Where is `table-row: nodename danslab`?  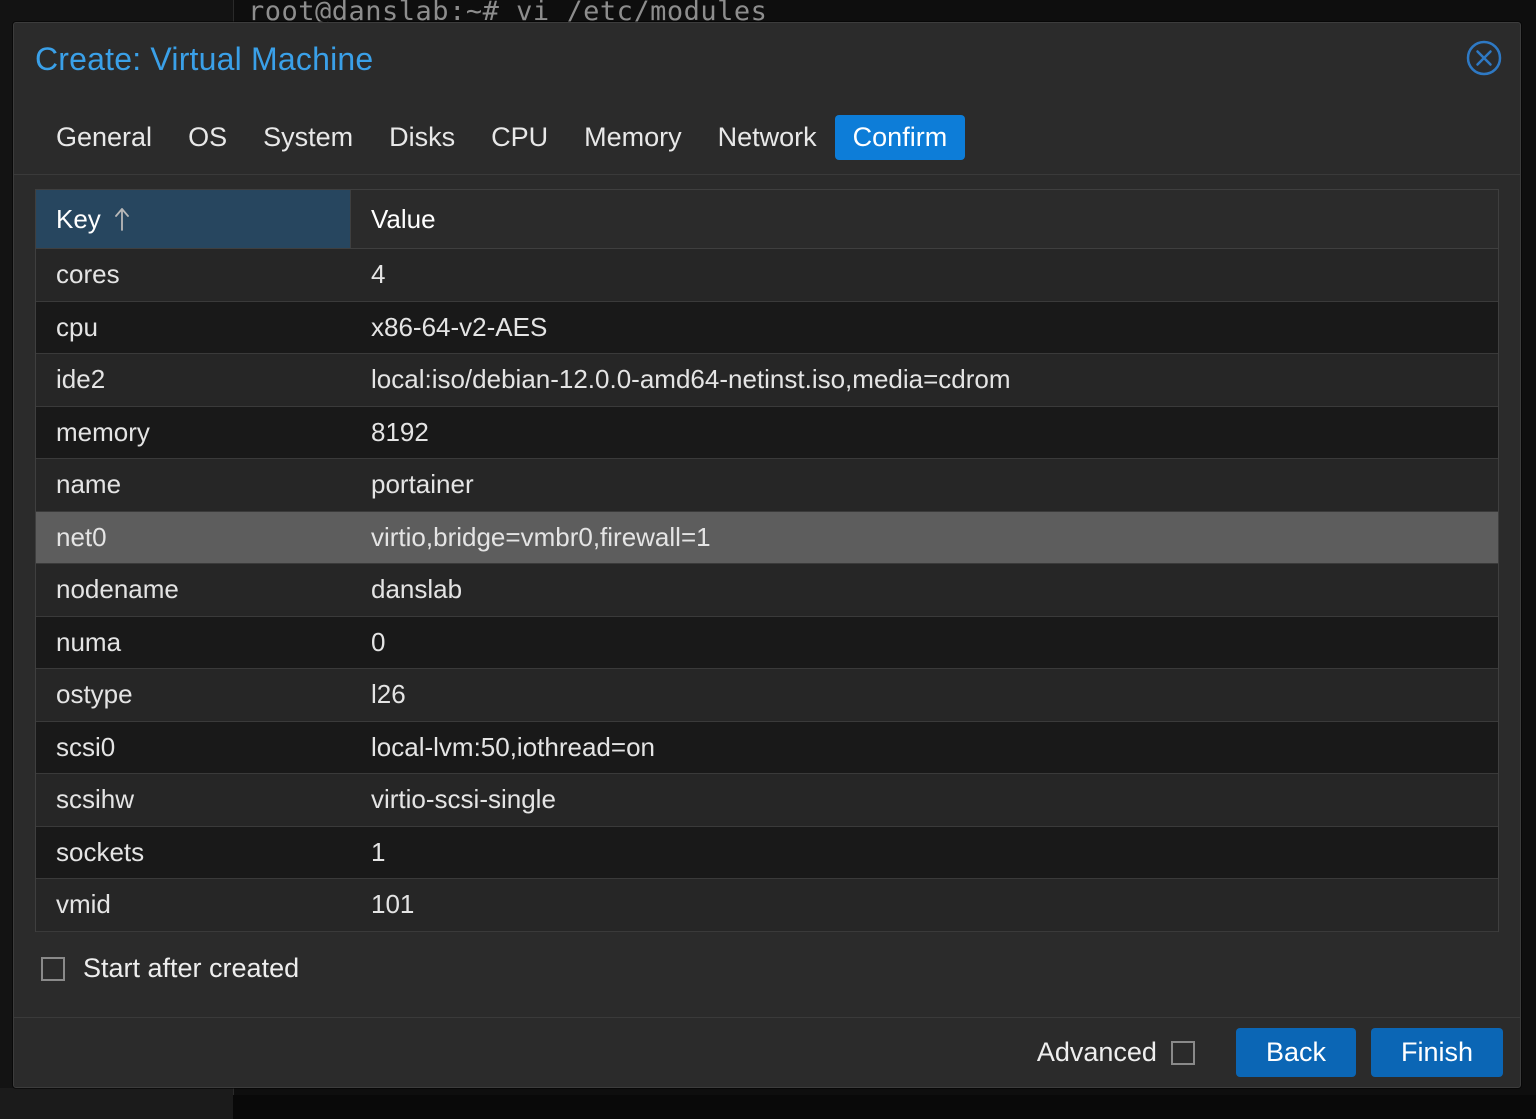
table-row: nodename danslab is located at coordinates (767, 590).